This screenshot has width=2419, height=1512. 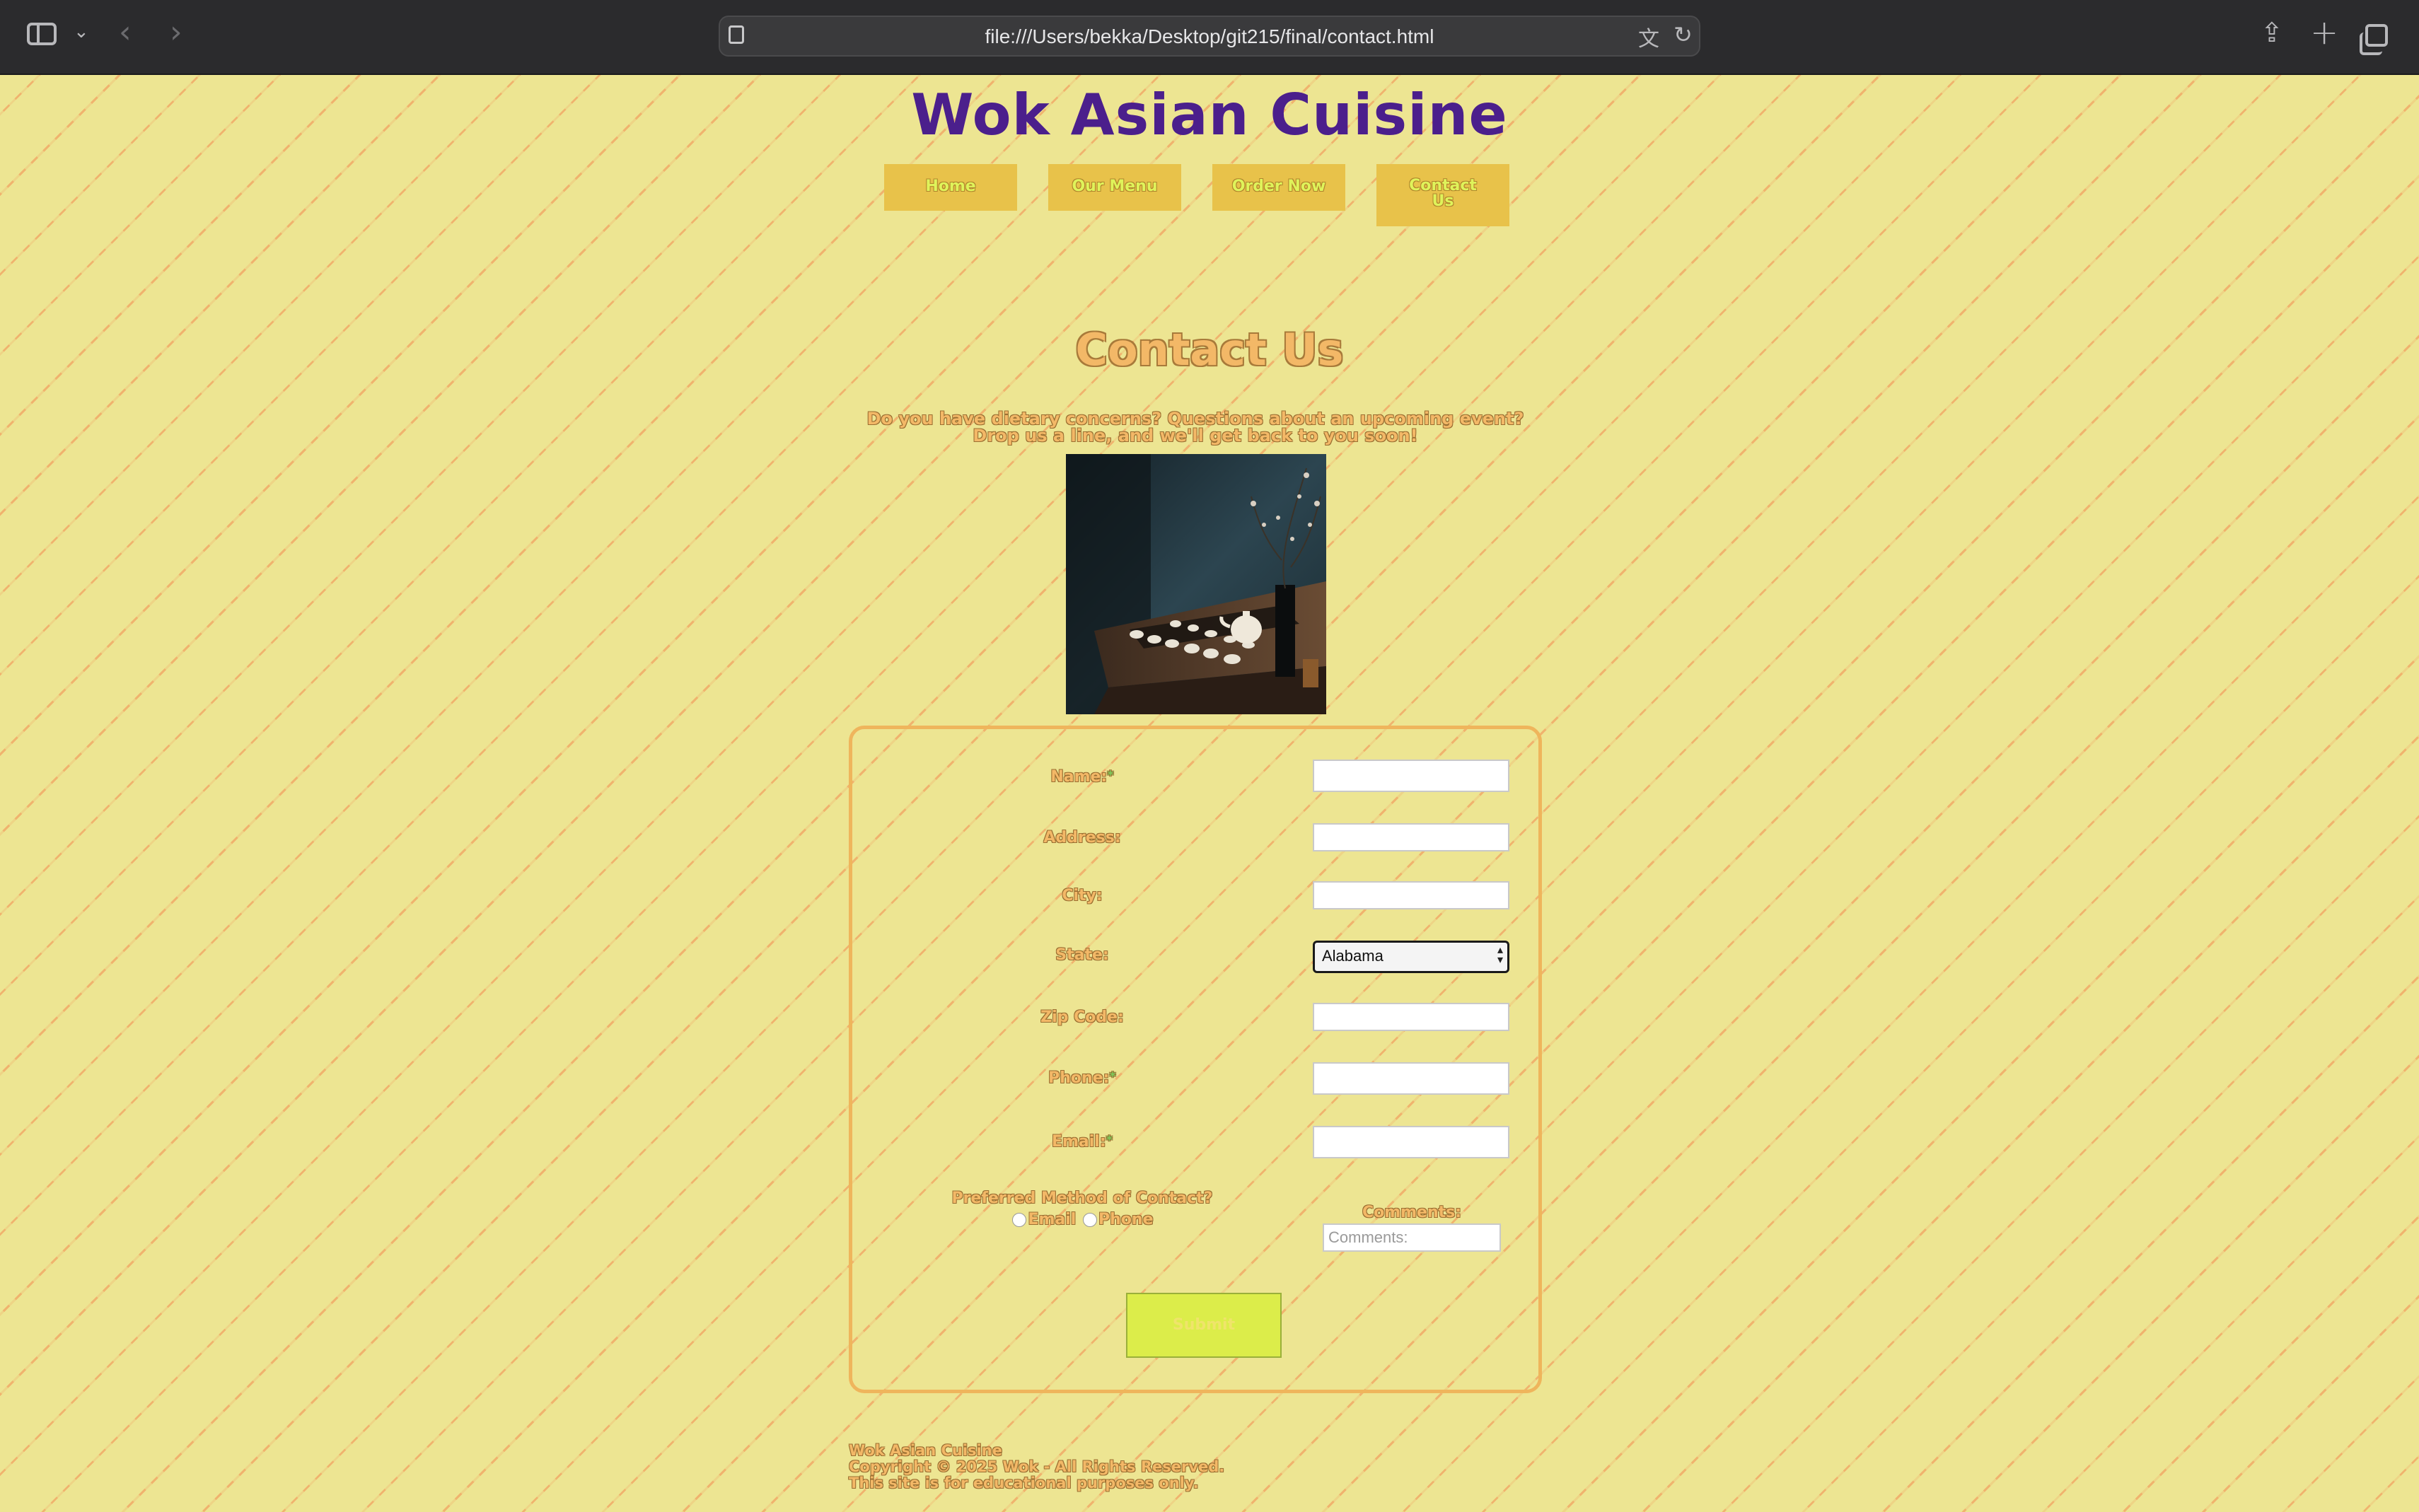 I want to click on phone-label: Phone:*, so click(x=1083, y=1078).